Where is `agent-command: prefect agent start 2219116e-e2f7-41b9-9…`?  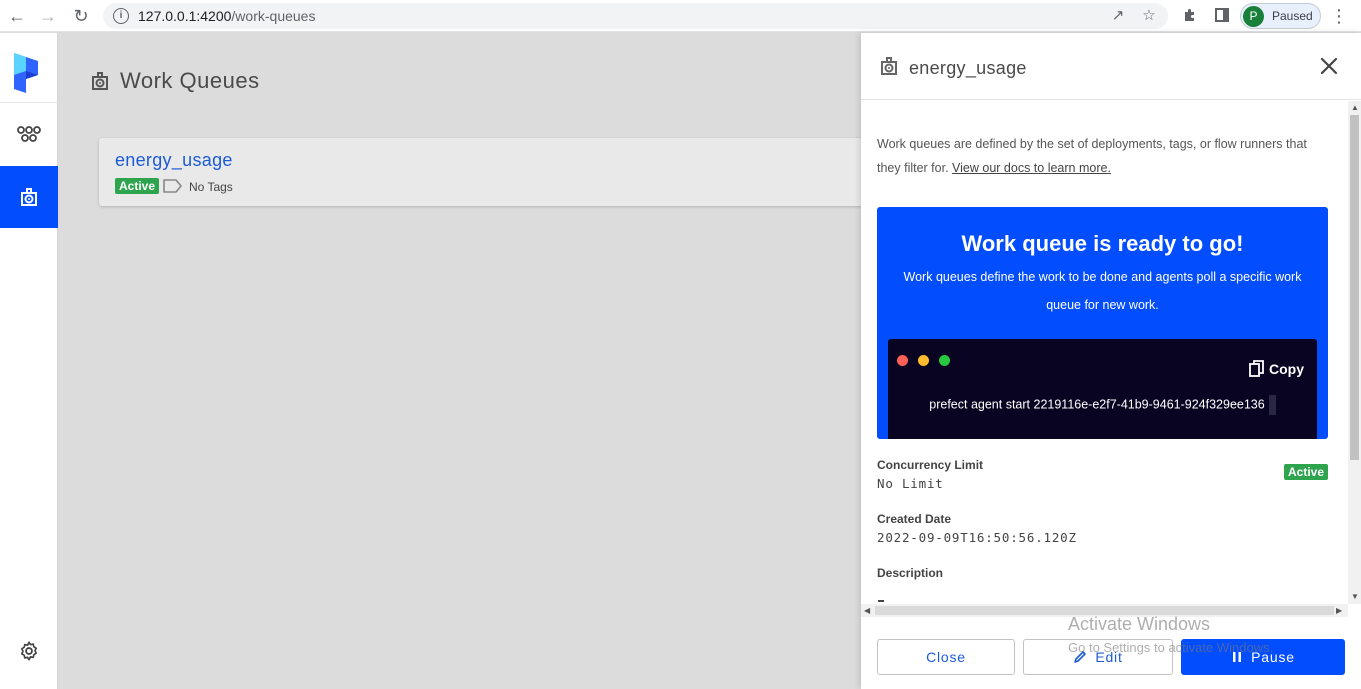
agent-command: prefect agent start 2219116e-e2f7-41b9-9… is located at coordinates (1102, 405).